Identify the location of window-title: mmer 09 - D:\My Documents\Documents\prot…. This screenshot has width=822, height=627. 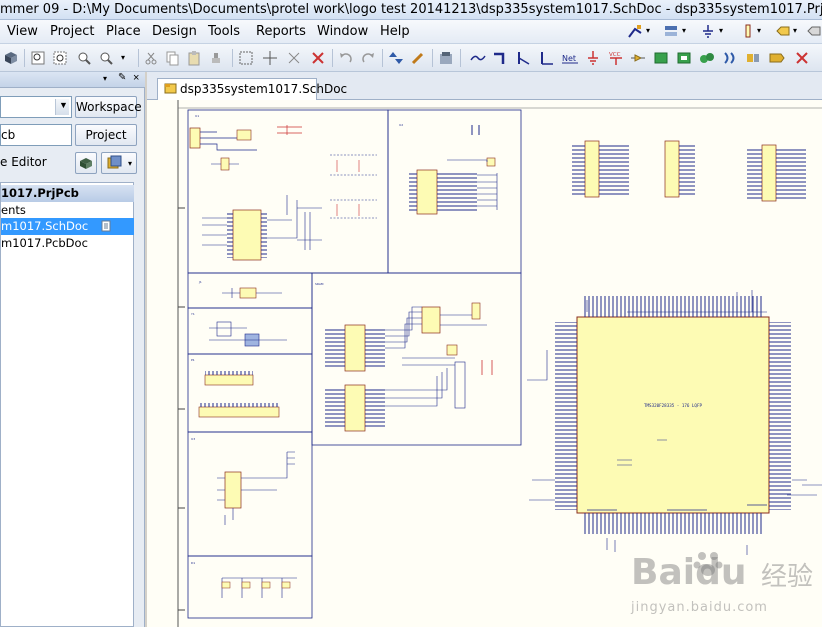
(411, 9).